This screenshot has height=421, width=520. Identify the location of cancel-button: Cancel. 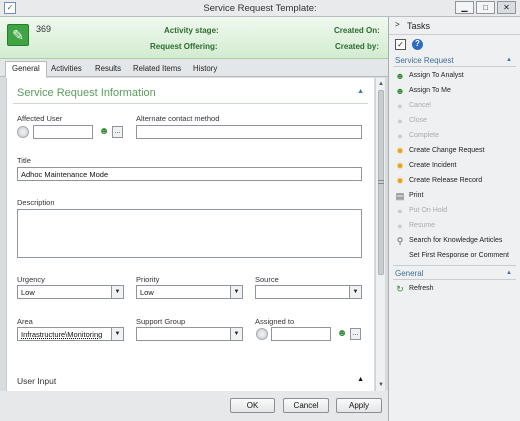
(306, 405).